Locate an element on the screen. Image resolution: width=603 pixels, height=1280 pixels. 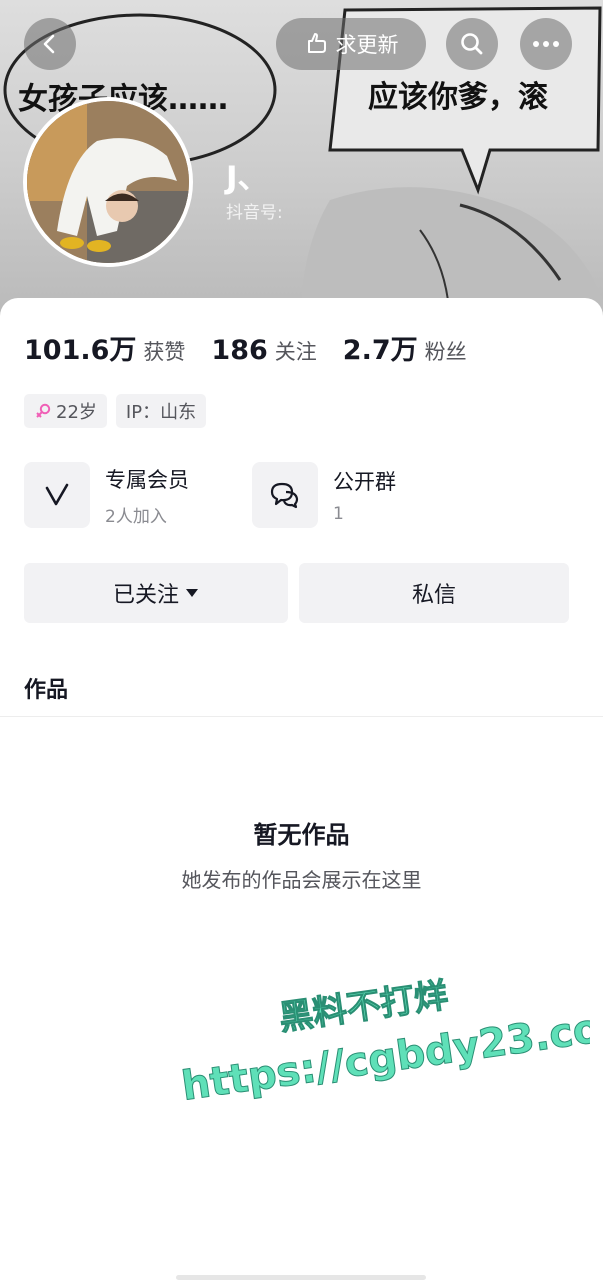
banner-text-right: 应该你爹，滚 is located at coordinates (458, 97).